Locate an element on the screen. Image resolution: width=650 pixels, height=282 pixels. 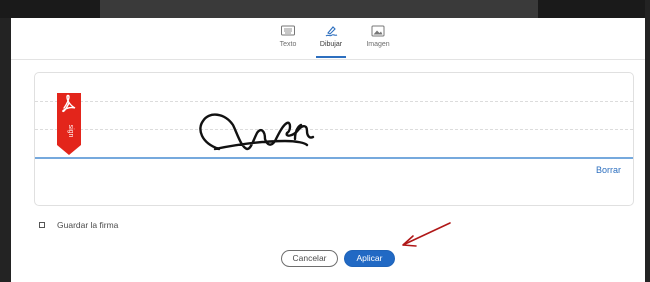
annotation-arrow-icon is located at coordinates (426, 234).